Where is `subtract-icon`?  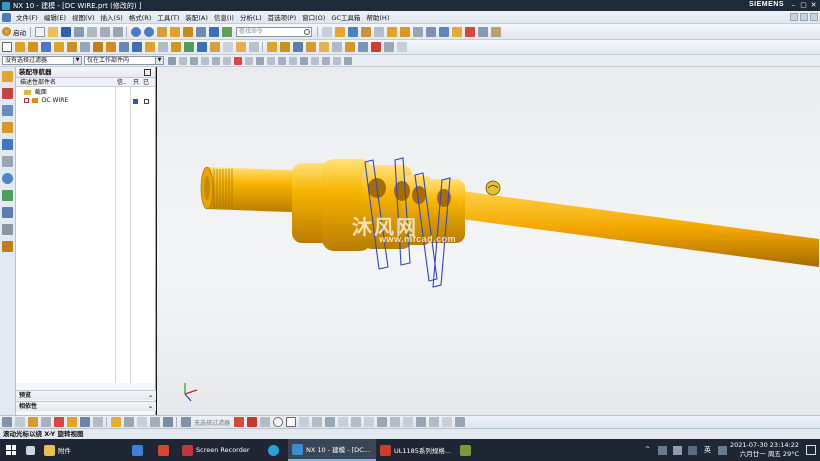 subtract-icon is located at coordinates (71, 47).